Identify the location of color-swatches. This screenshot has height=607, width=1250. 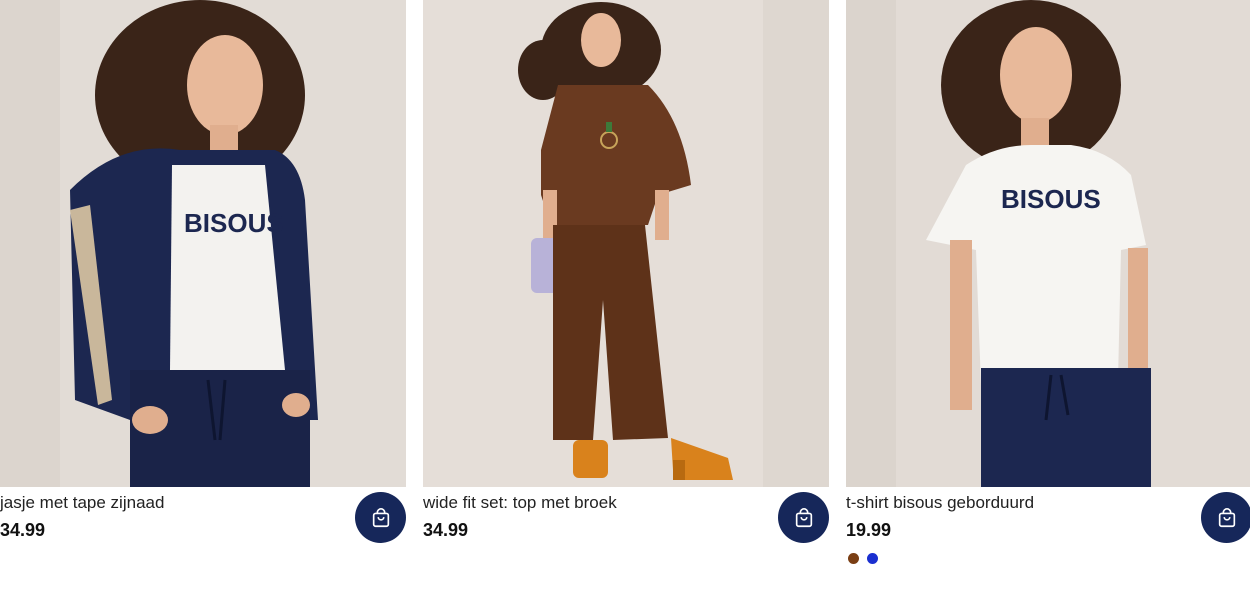
(863, 558).